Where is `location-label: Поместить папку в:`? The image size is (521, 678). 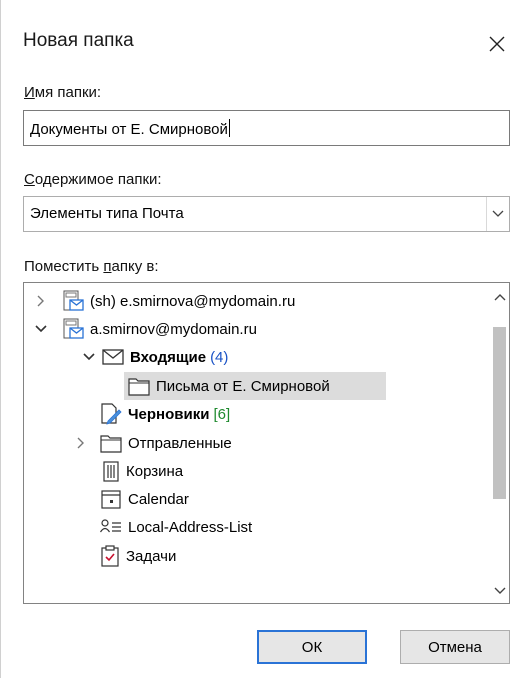
location-label: Поместить папку в: is located at coordinates (91, 266).